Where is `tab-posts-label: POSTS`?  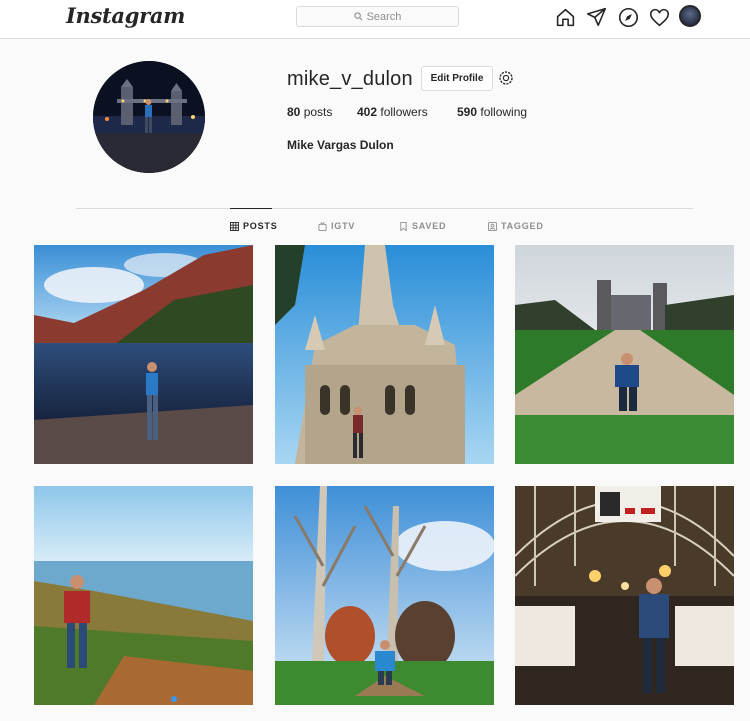 tab-posts-label: POSTS is located at coordinates (260, 226).